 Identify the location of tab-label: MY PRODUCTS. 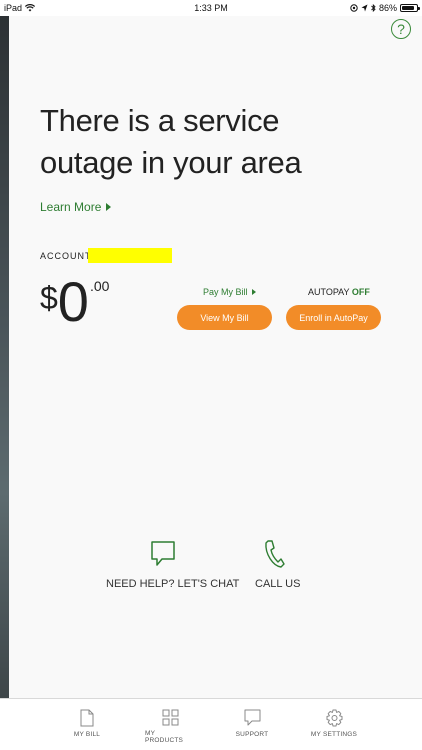
(164, 737).